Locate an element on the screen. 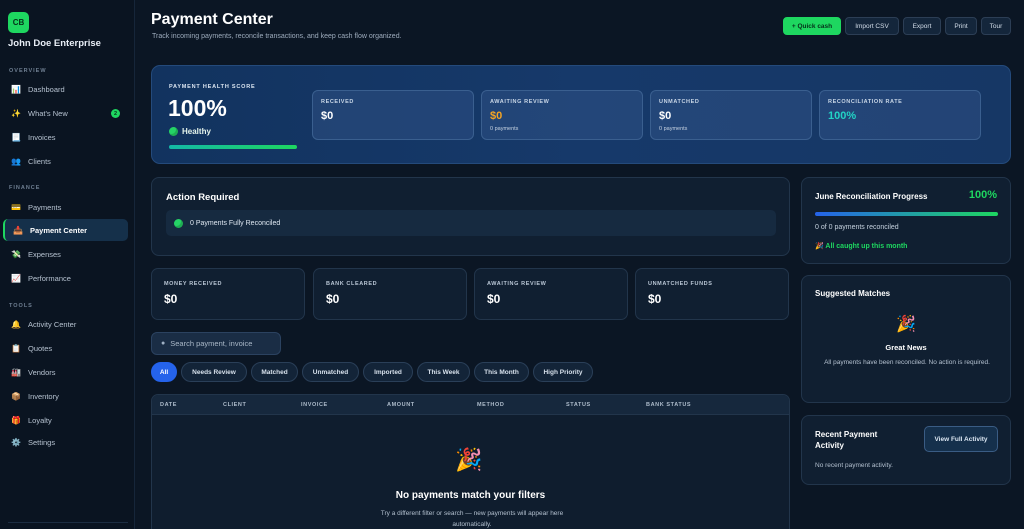 This screenshot has height=529, width=1024. export-button: Export is located at coordinates (922, 26).